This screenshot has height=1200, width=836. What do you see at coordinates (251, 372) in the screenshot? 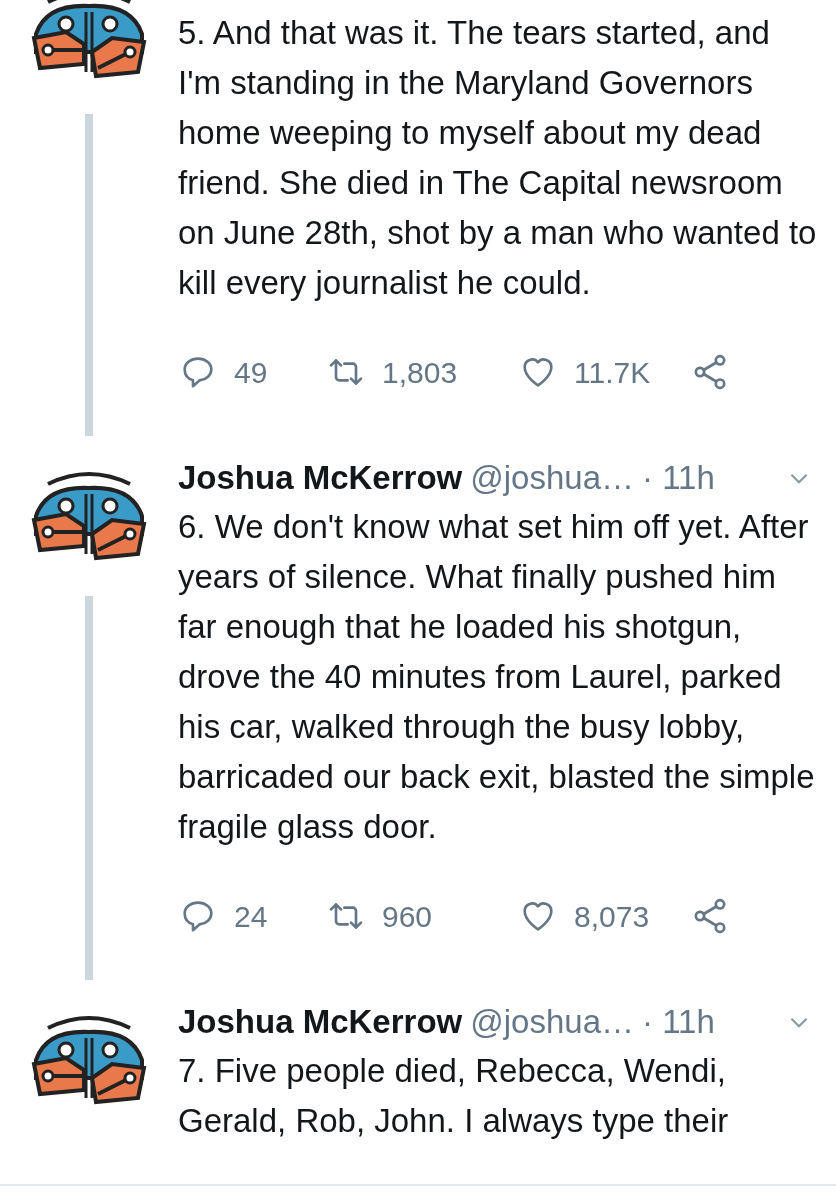
I see `reply-count: 49` at bounding box center [251, 372].